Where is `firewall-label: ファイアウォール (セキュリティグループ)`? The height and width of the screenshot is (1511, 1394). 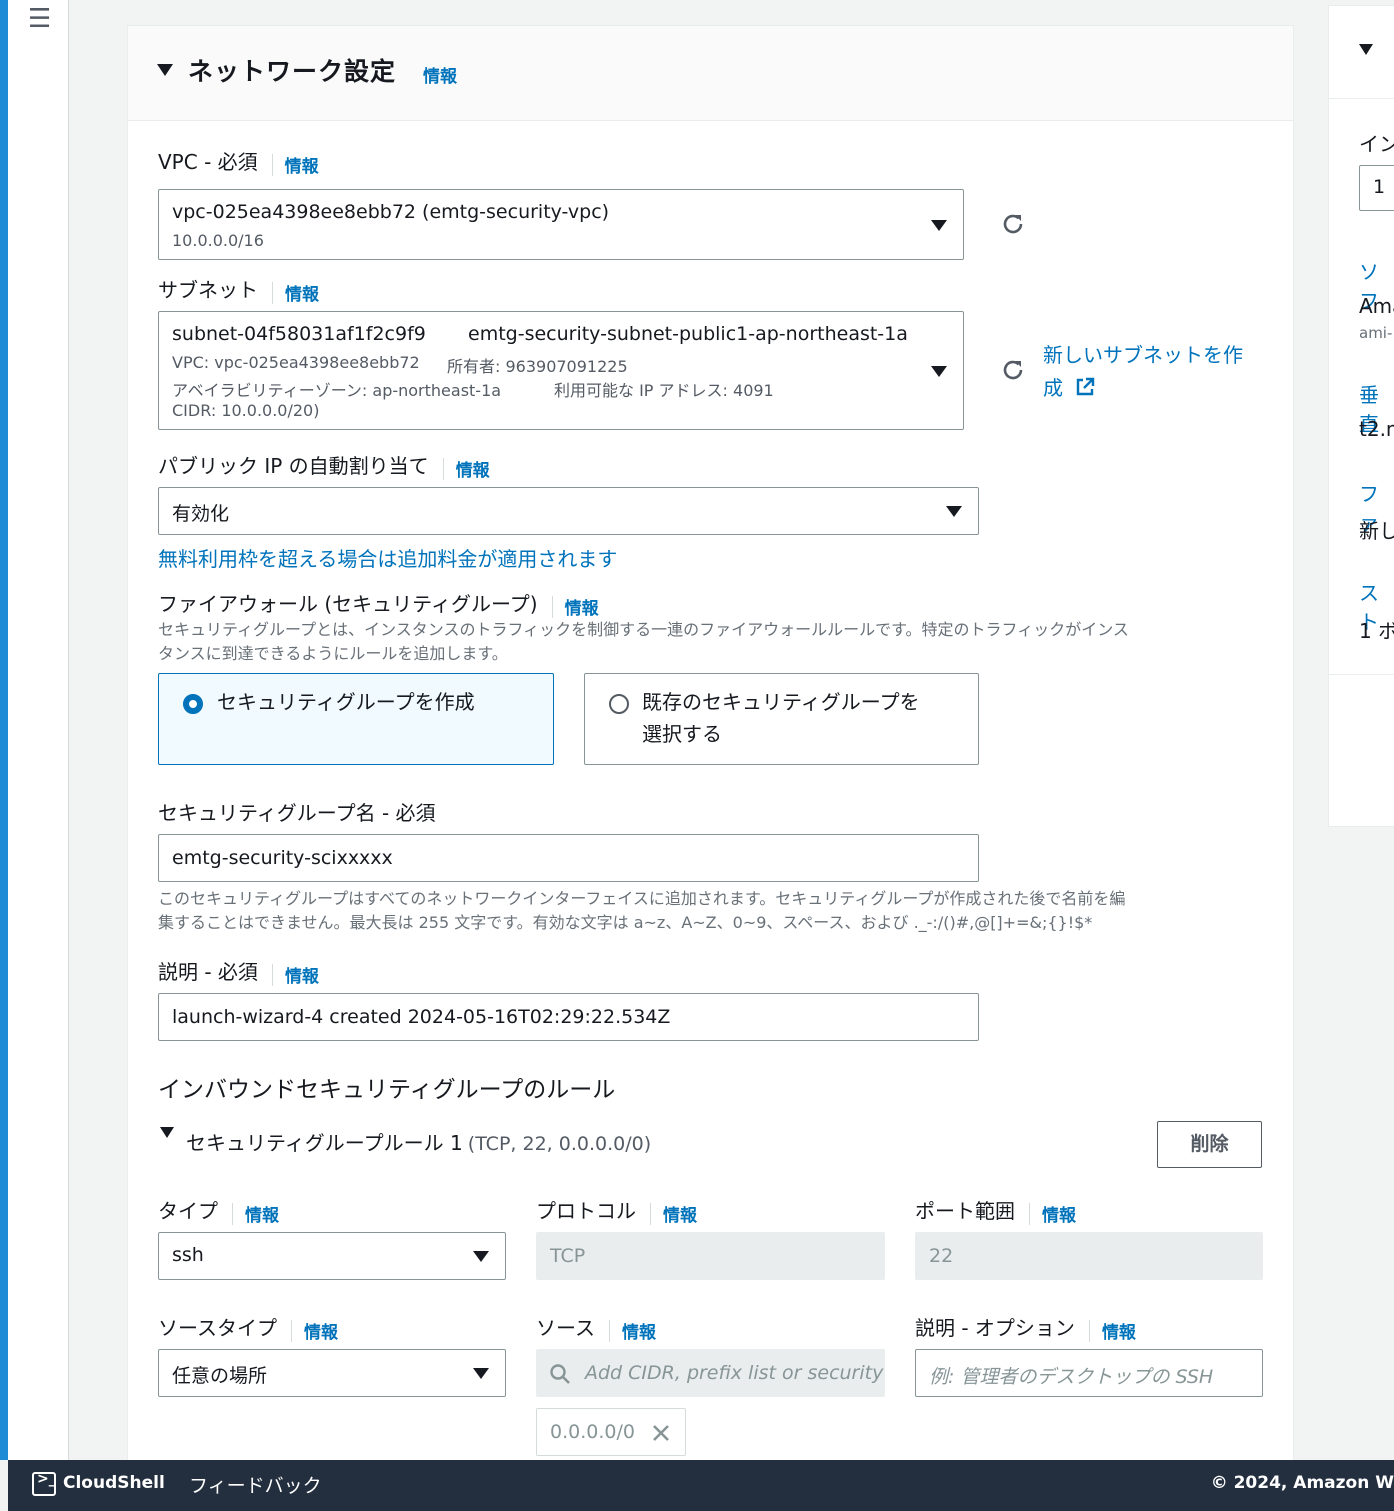
firewall-label: ファイアウォール (セキュリティグループ) is located at coordinates (348, 604).